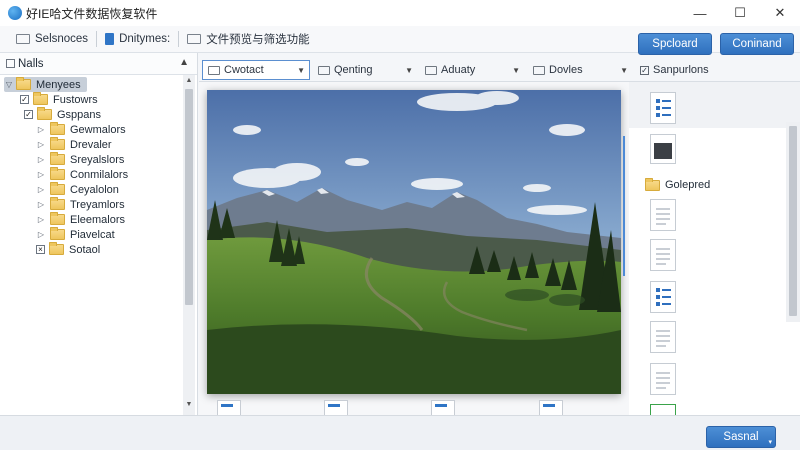  I want to click on tree-checkbox: ×, so click(40, 249).